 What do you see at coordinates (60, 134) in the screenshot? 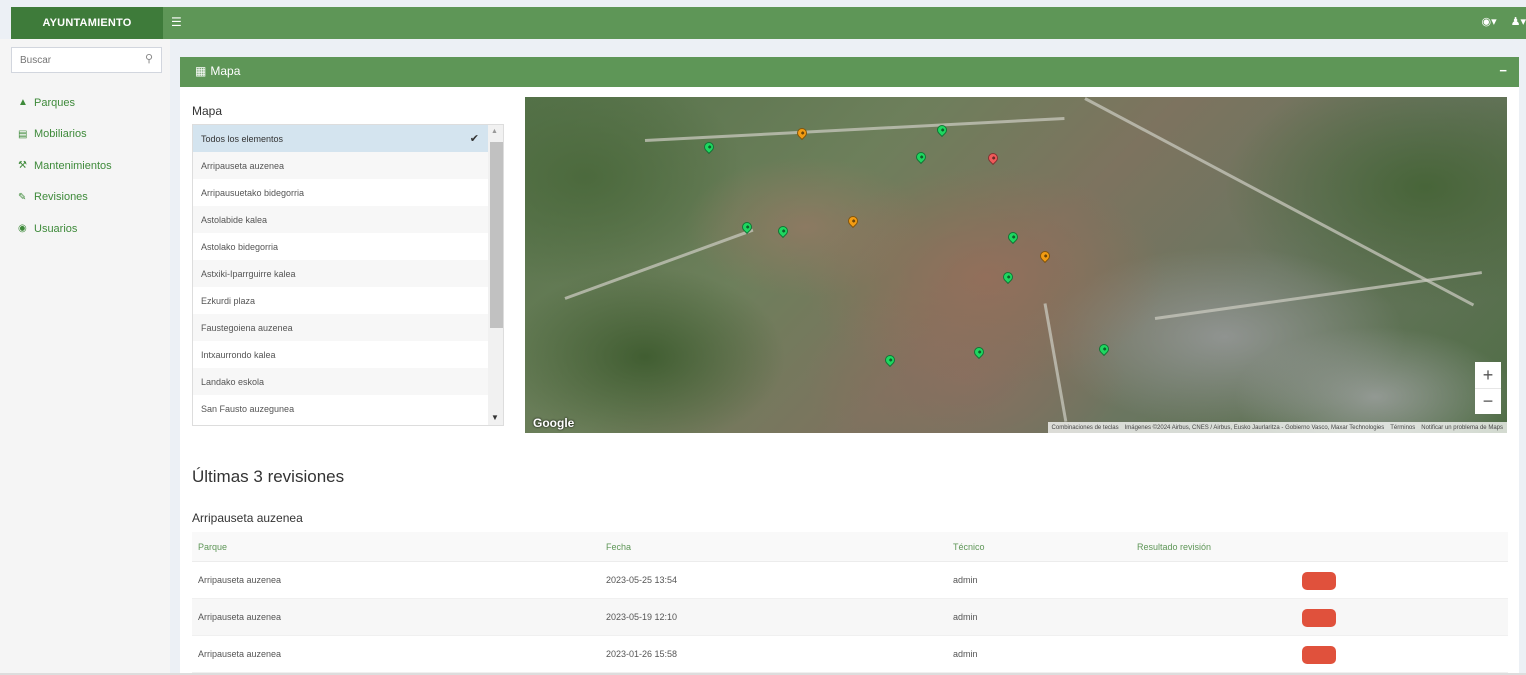
I see `sidebar-item-label: Mobiliarios` at bounding box center [60, 134].